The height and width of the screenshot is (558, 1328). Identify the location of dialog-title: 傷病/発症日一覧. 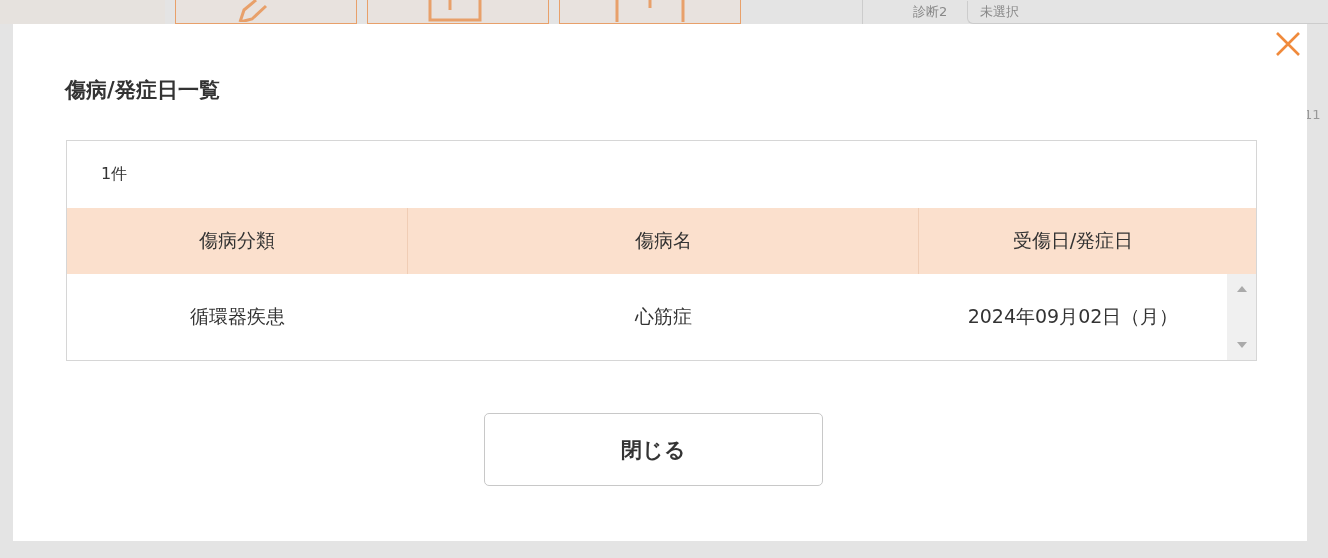
(143, 90).